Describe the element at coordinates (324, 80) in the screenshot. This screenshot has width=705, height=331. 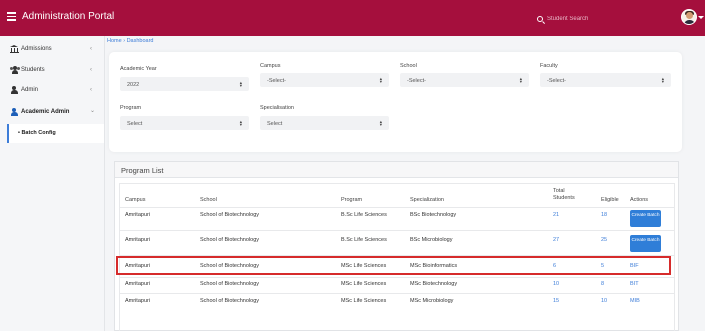
I see `campus-select: -Select- ▴ ▾` at that location.